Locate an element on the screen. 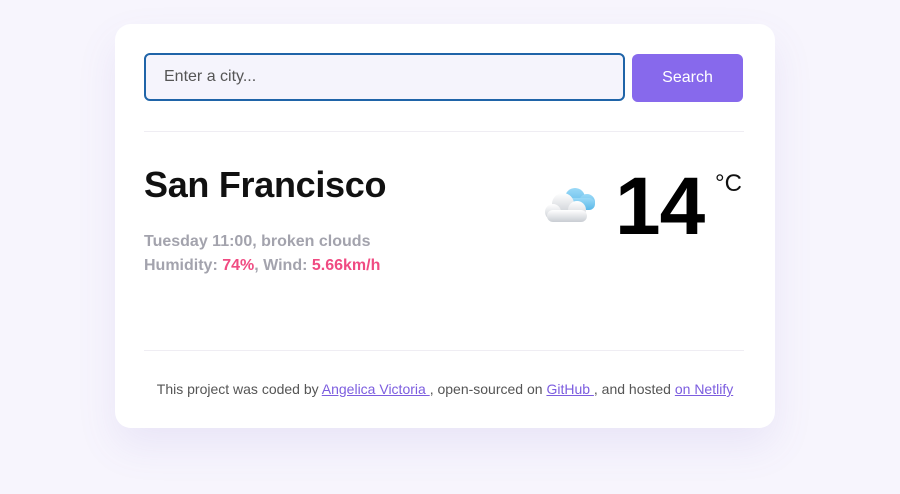 The width and height of the screenshot is (900, 494). humidity-label: Humidity: is located at coordinates (183, 265).